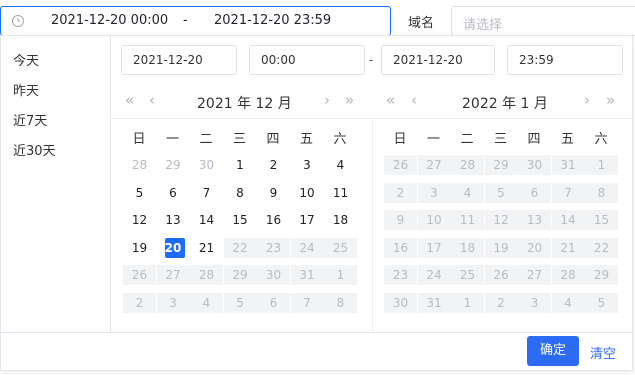 The image size is (635, 375). I want to click on end-time-field: 23:59, so click(565, 60).